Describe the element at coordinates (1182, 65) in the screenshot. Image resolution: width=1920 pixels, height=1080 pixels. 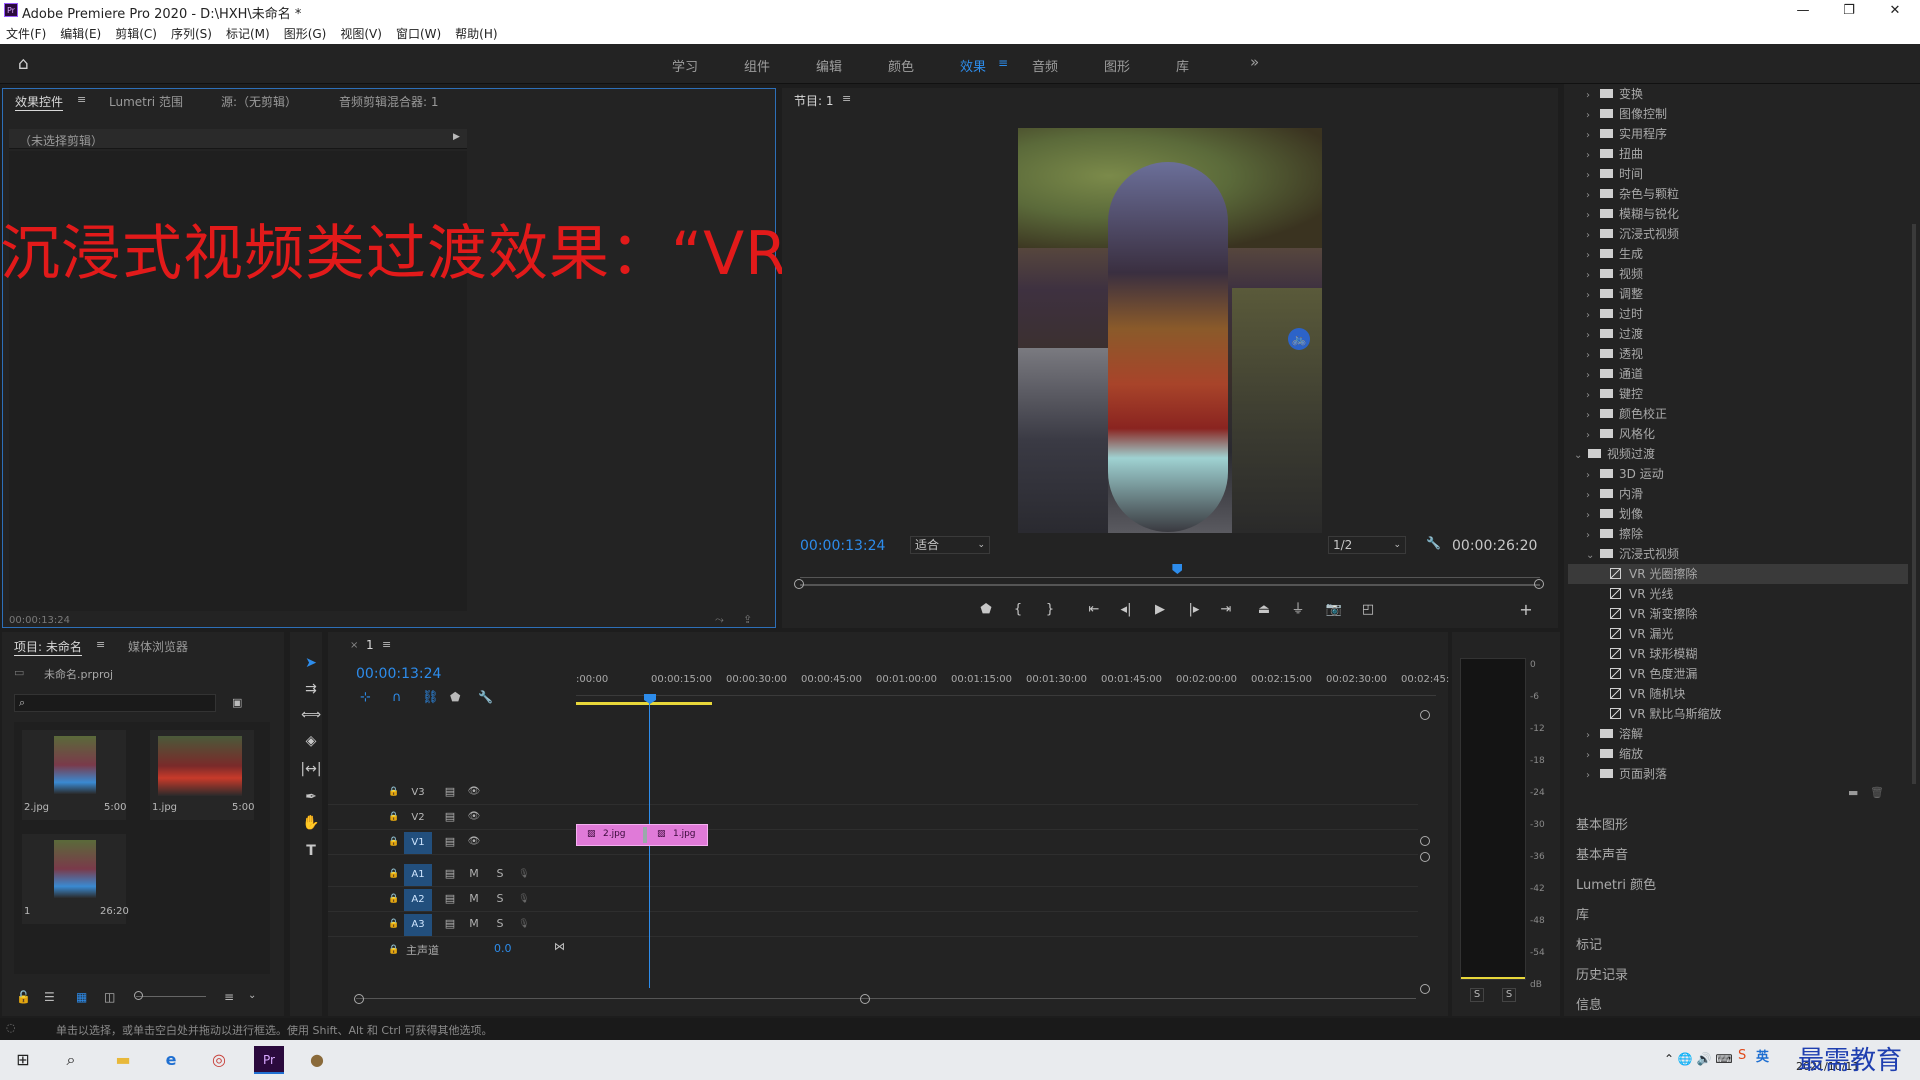
I see `workspace-libraries: 库` at that location.